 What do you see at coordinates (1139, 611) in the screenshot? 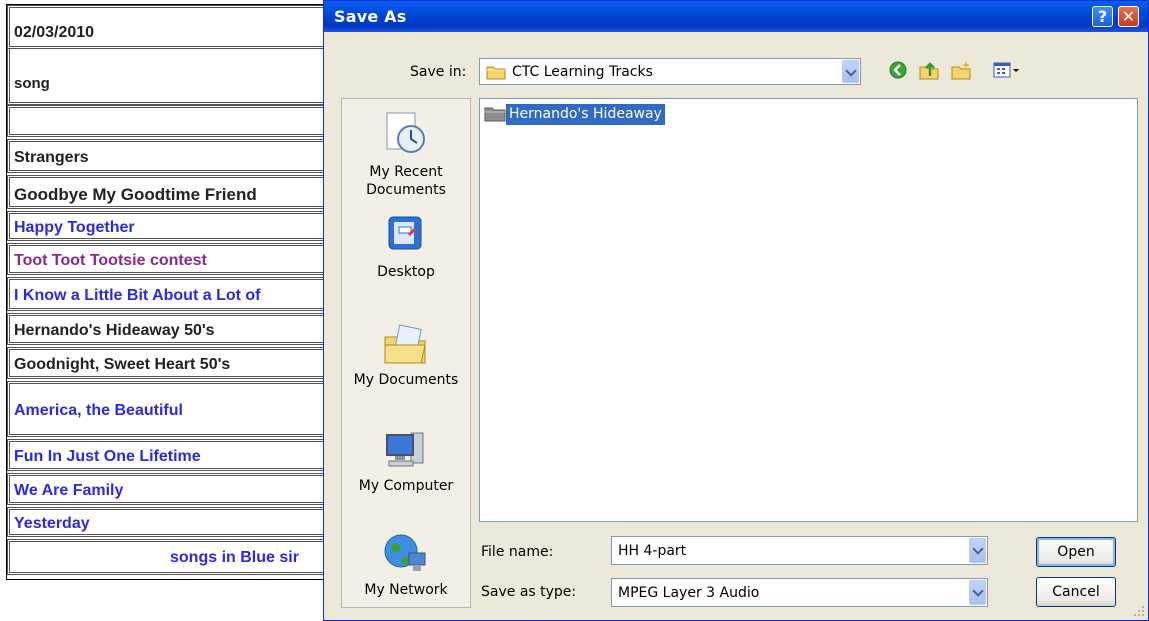
I see `resize-grip-icon` at bounding box center [1139, 611].